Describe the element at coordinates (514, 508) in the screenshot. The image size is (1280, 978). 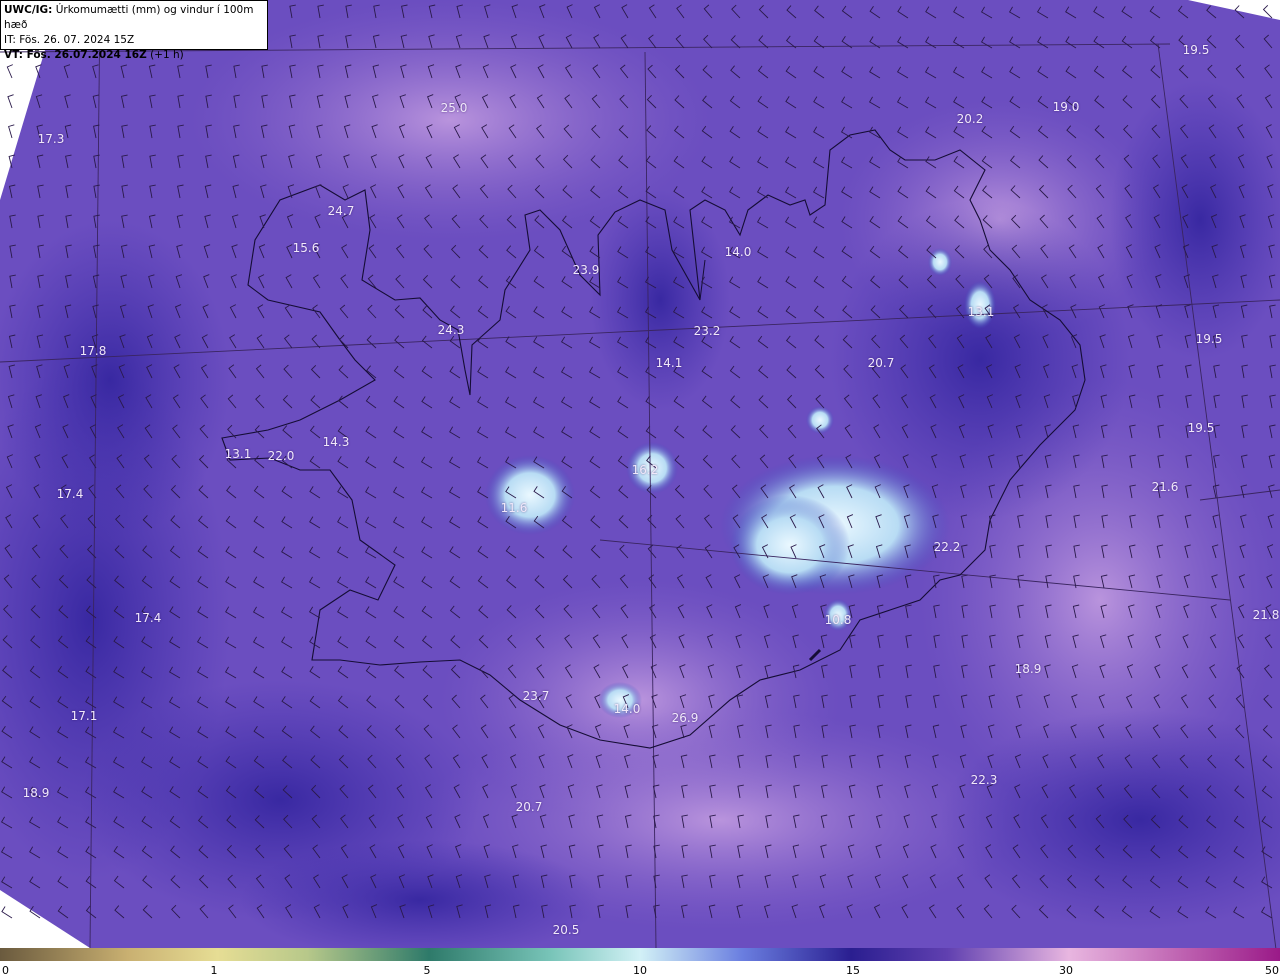
I see `map-value-label: 11.6` at that location.